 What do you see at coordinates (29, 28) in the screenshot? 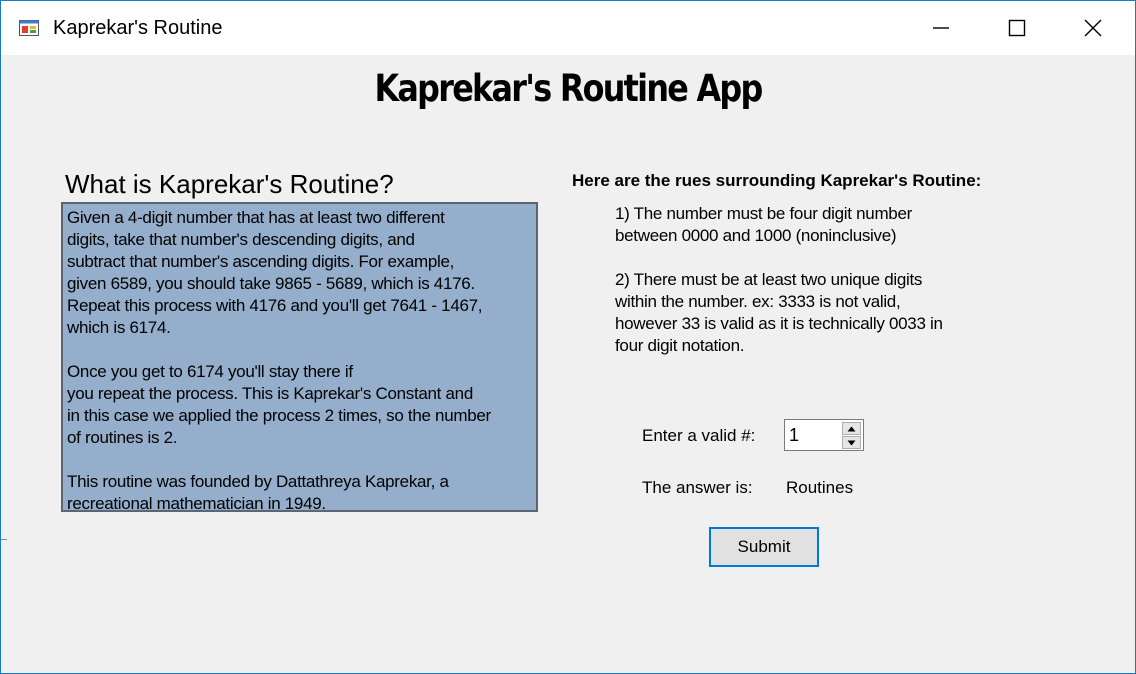
I see `app-icon` at bounding box center [29, 28].